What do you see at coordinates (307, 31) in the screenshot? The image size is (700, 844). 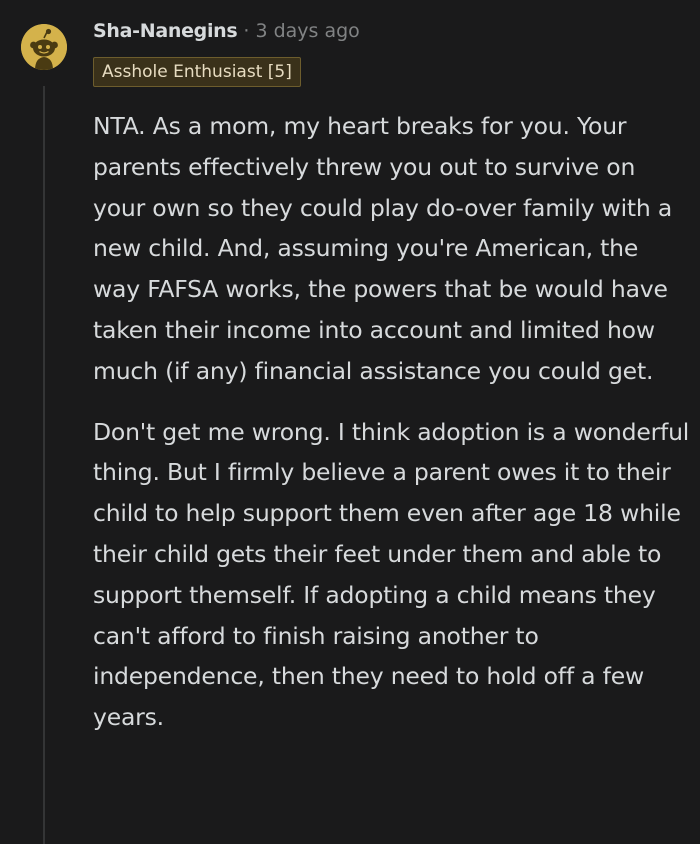 I see `comment-timestamp: 3 days ago` at bounding box center [307, 31].